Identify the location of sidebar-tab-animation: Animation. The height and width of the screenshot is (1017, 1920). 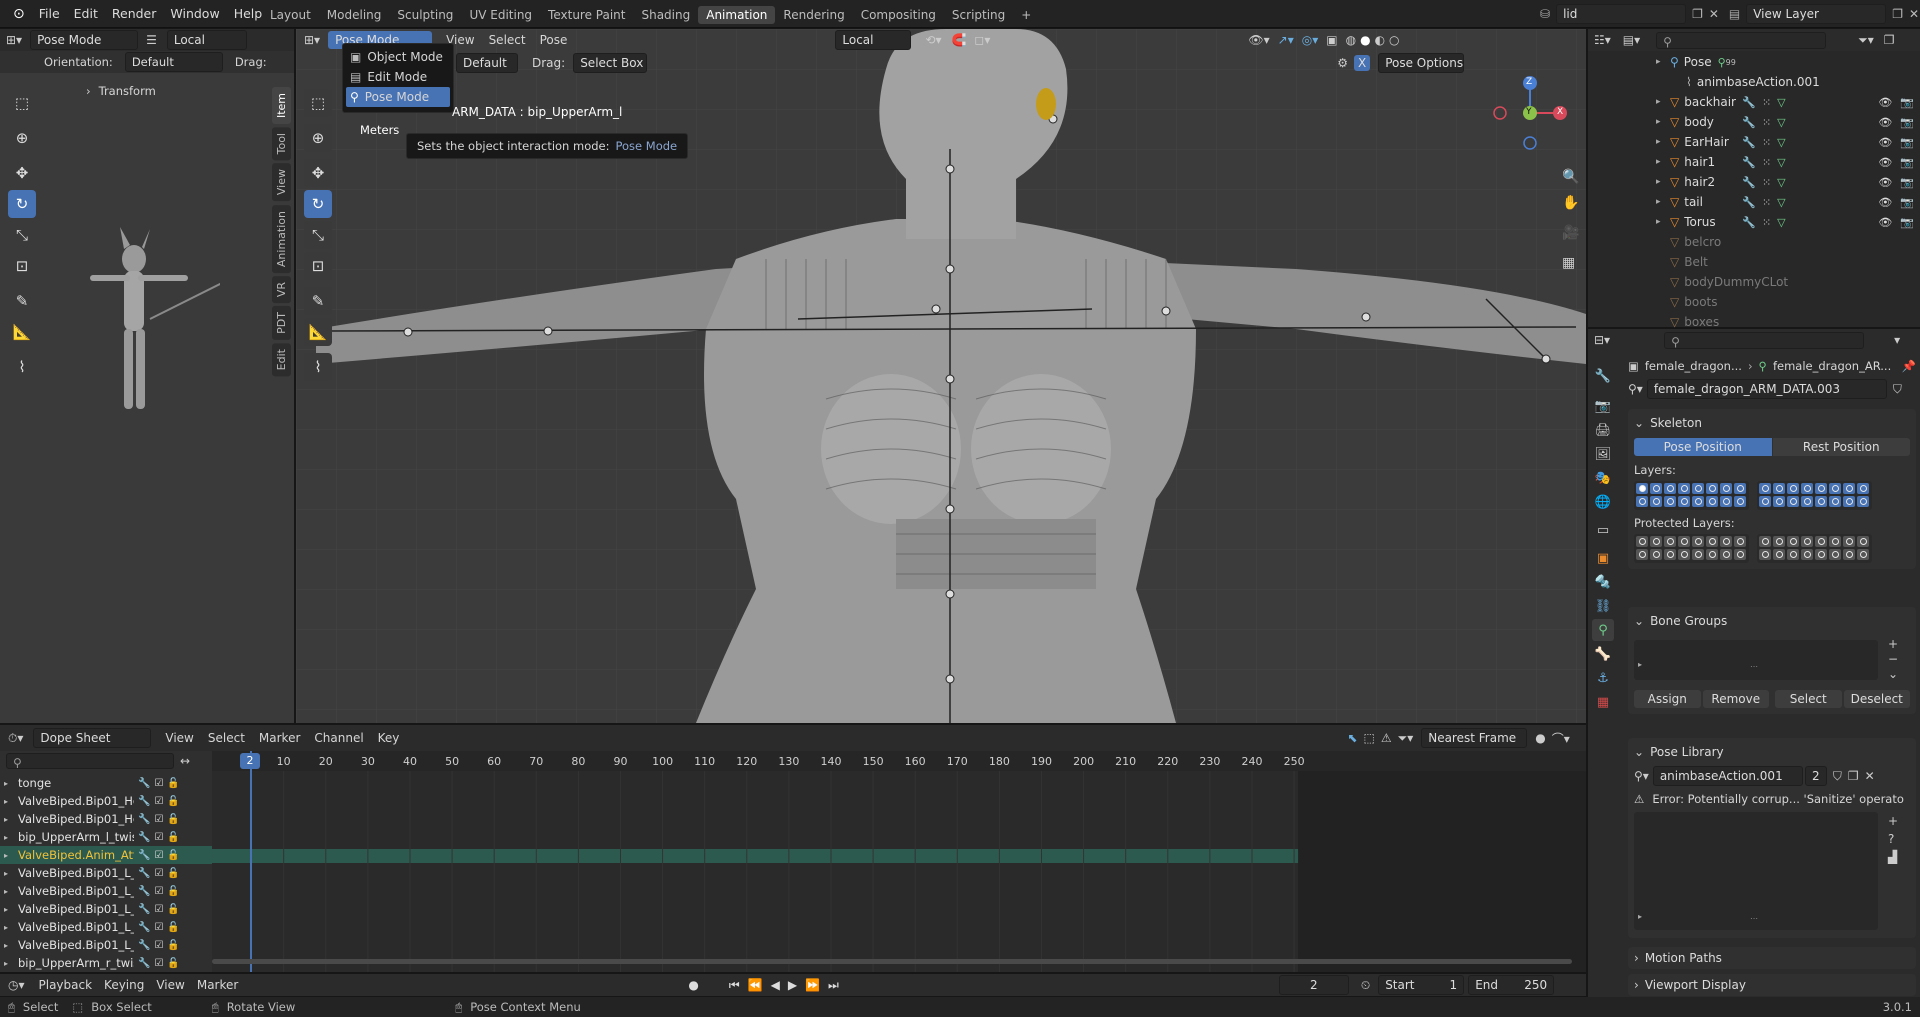
(281, 238).